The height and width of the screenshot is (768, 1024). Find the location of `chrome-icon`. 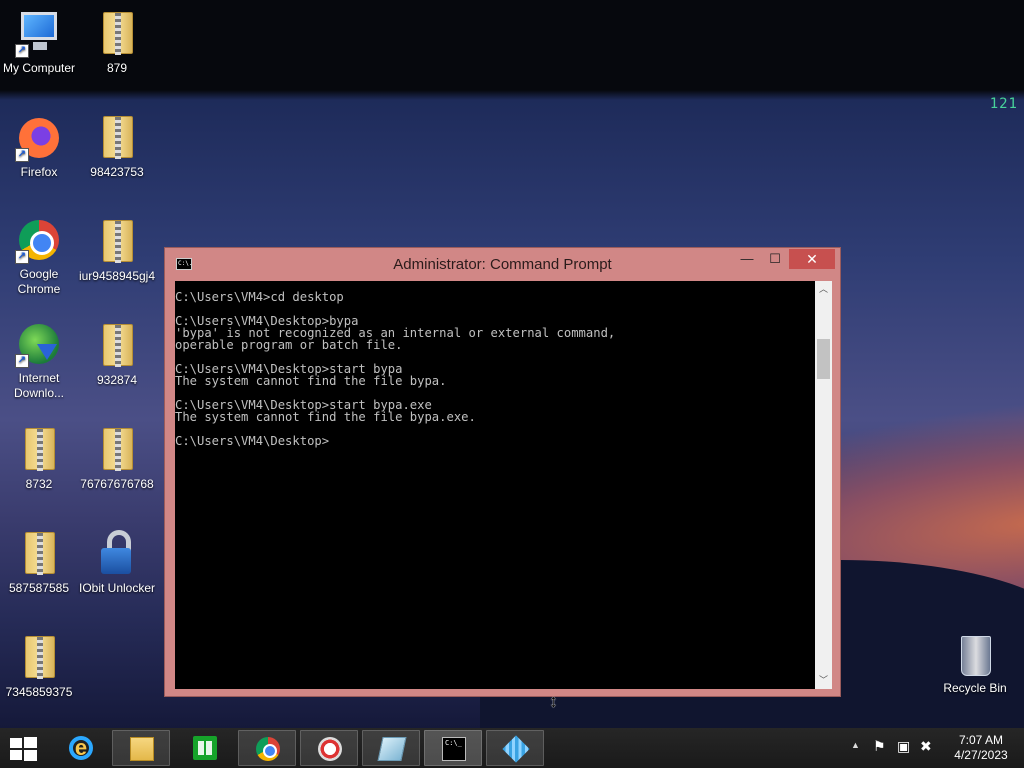

chrome-icon is located at coordinates (268, 749).